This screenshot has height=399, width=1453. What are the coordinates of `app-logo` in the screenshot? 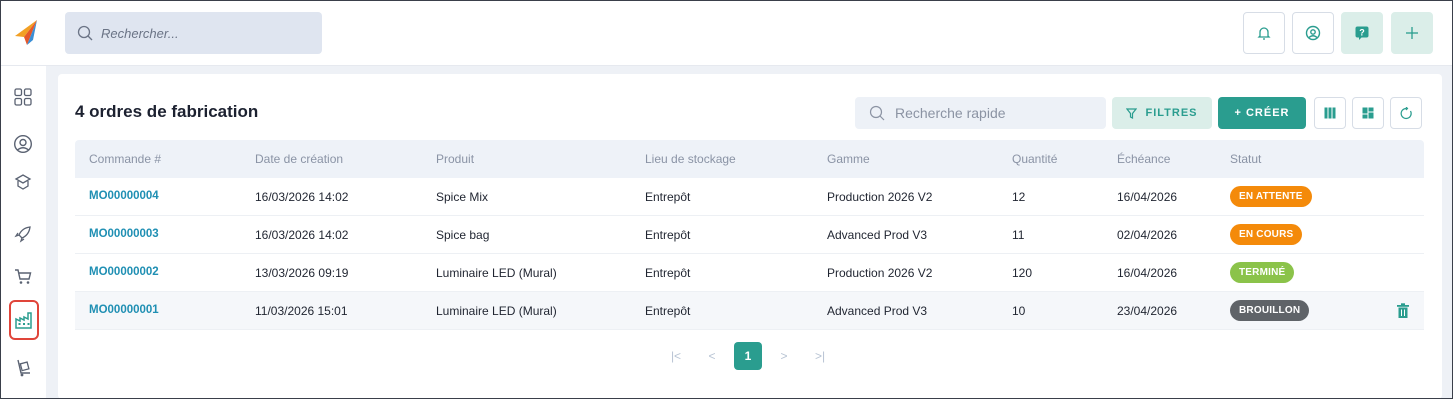 It's located at (25, 32).